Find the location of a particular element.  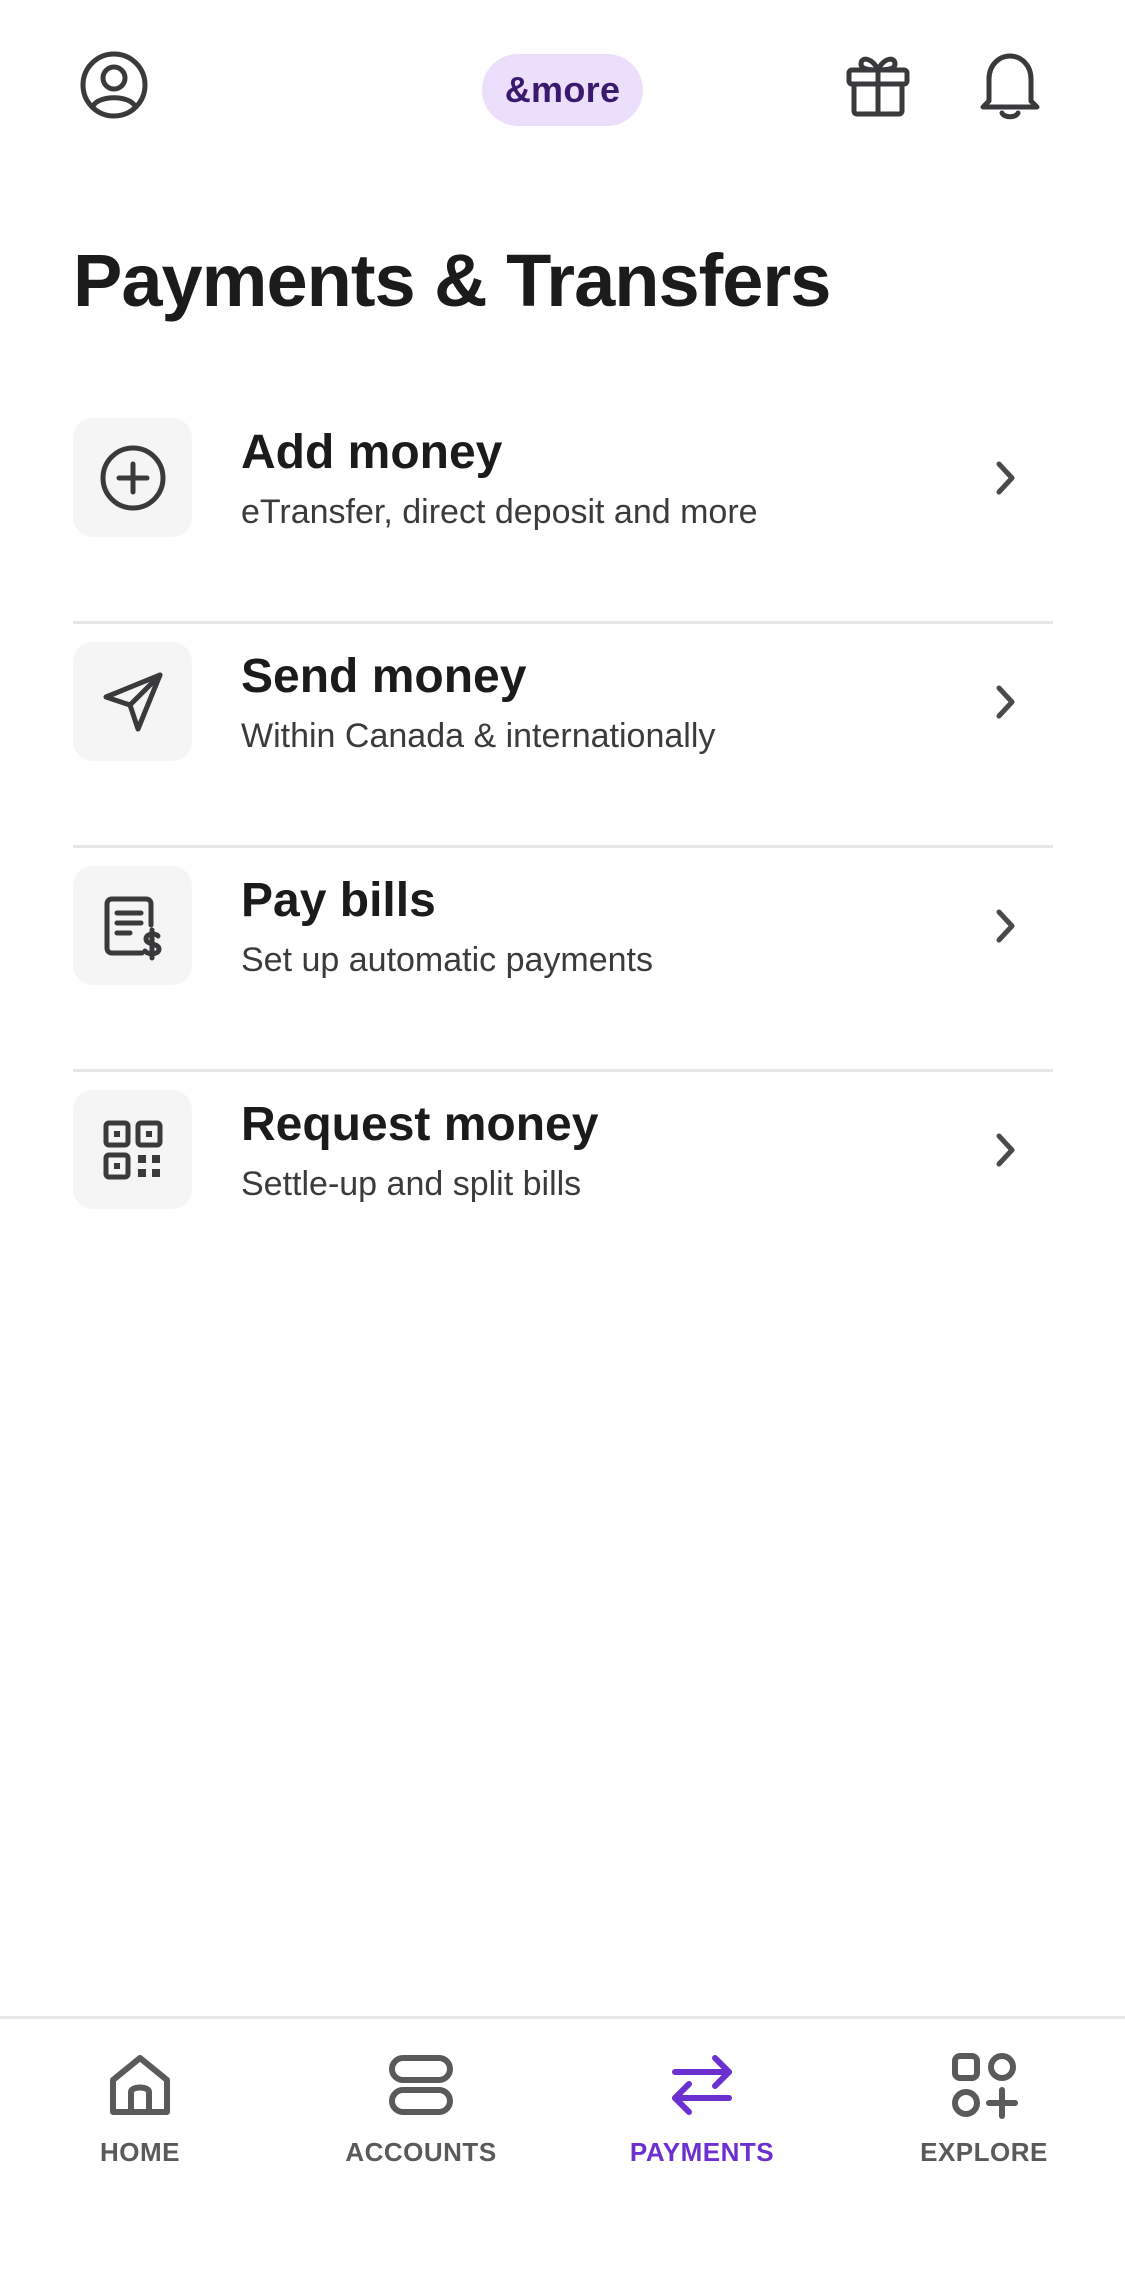

request-money-title: Request money is located at coordinates (420, 1124).